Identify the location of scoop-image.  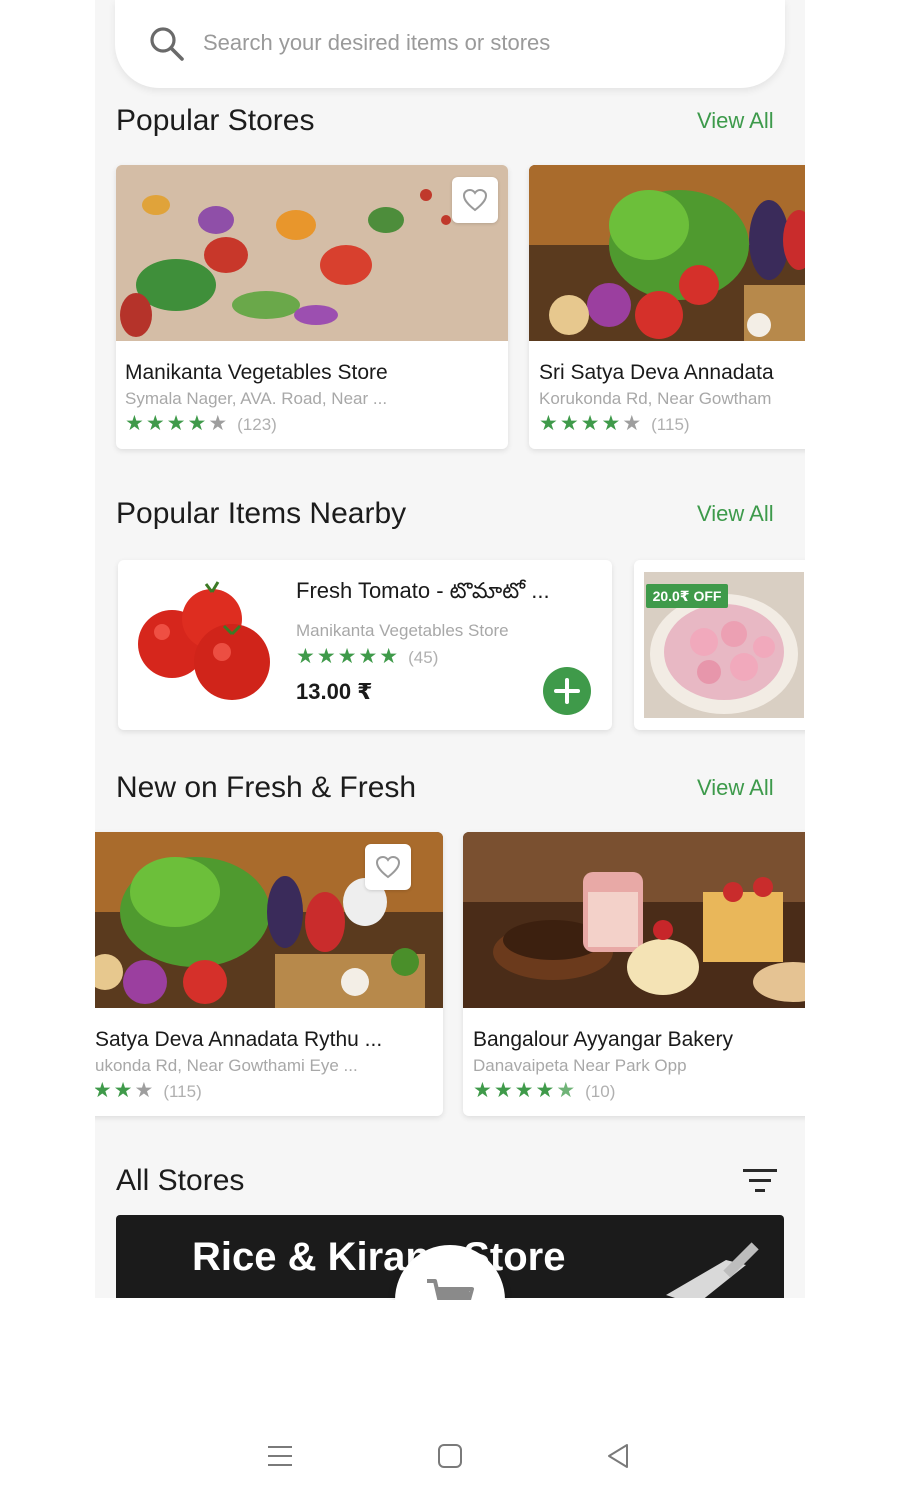
(712, 1271).